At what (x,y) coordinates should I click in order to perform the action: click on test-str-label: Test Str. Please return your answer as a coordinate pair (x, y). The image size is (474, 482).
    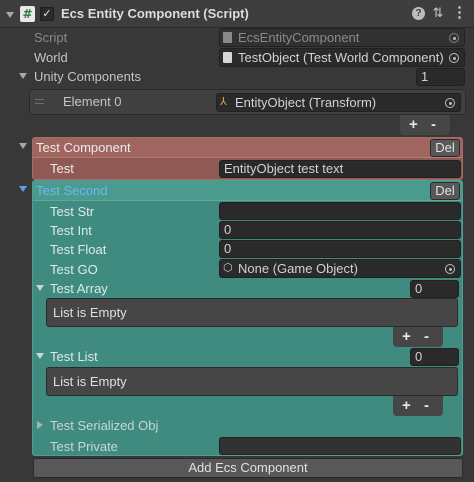
    Looking at the image, I should click on (72, 211).